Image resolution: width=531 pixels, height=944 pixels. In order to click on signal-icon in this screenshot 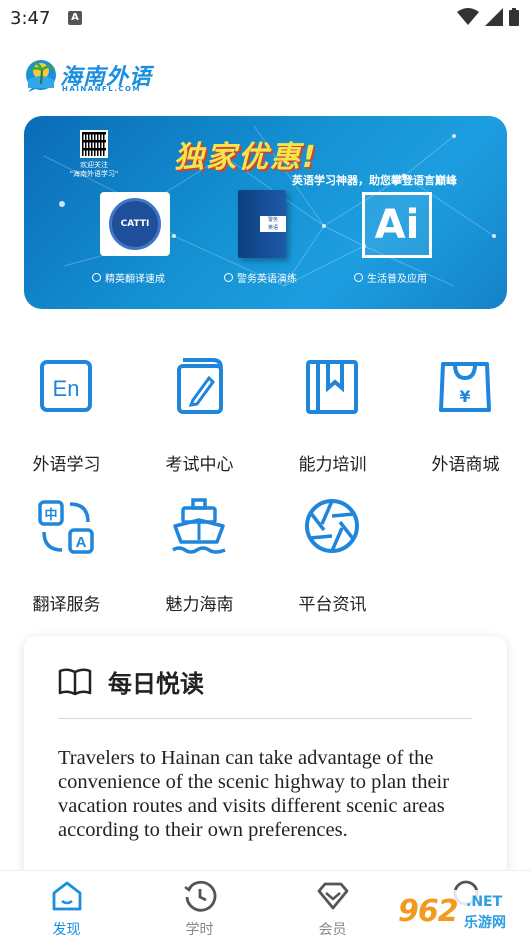, I will do `click(494, 17)`.